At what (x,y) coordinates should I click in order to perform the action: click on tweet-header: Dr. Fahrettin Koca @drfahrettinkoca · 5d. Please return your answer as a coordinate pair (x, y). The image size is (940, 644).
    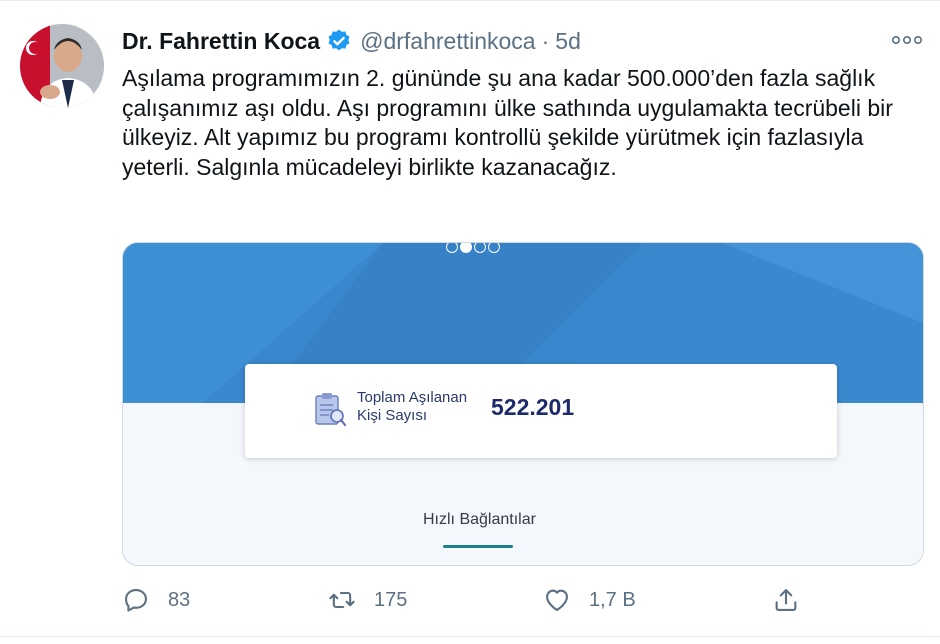
    Looking at the image, I should click on (351, 41).